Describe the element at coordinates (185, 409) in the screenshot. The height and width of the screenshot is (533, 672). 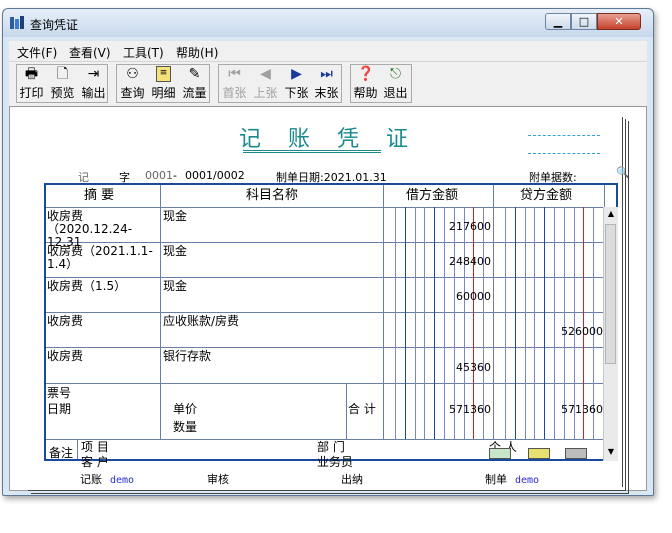
I see `unit-price-label: 单价` at that location.